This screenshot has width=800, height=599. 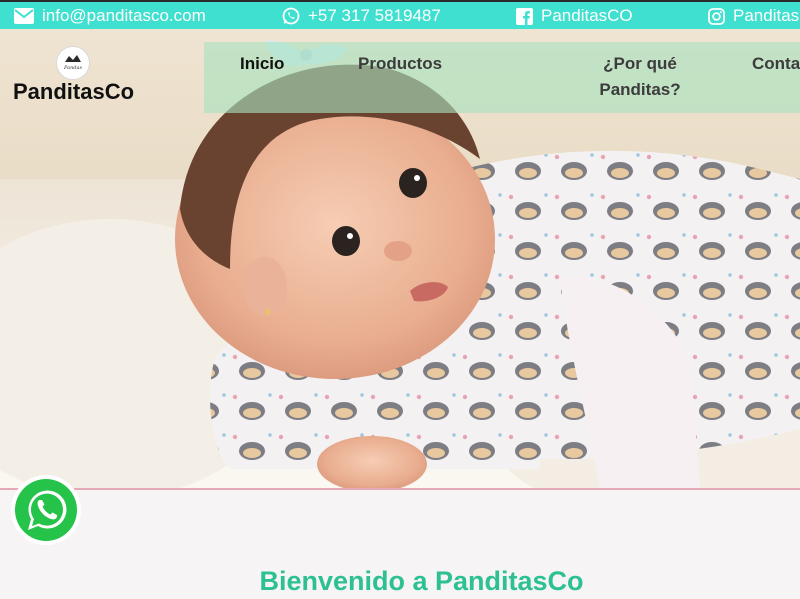 What do you see at coordinates (24, 16) in the screenshot?
I see `envelope-icon` at bounding box center [24, 16].